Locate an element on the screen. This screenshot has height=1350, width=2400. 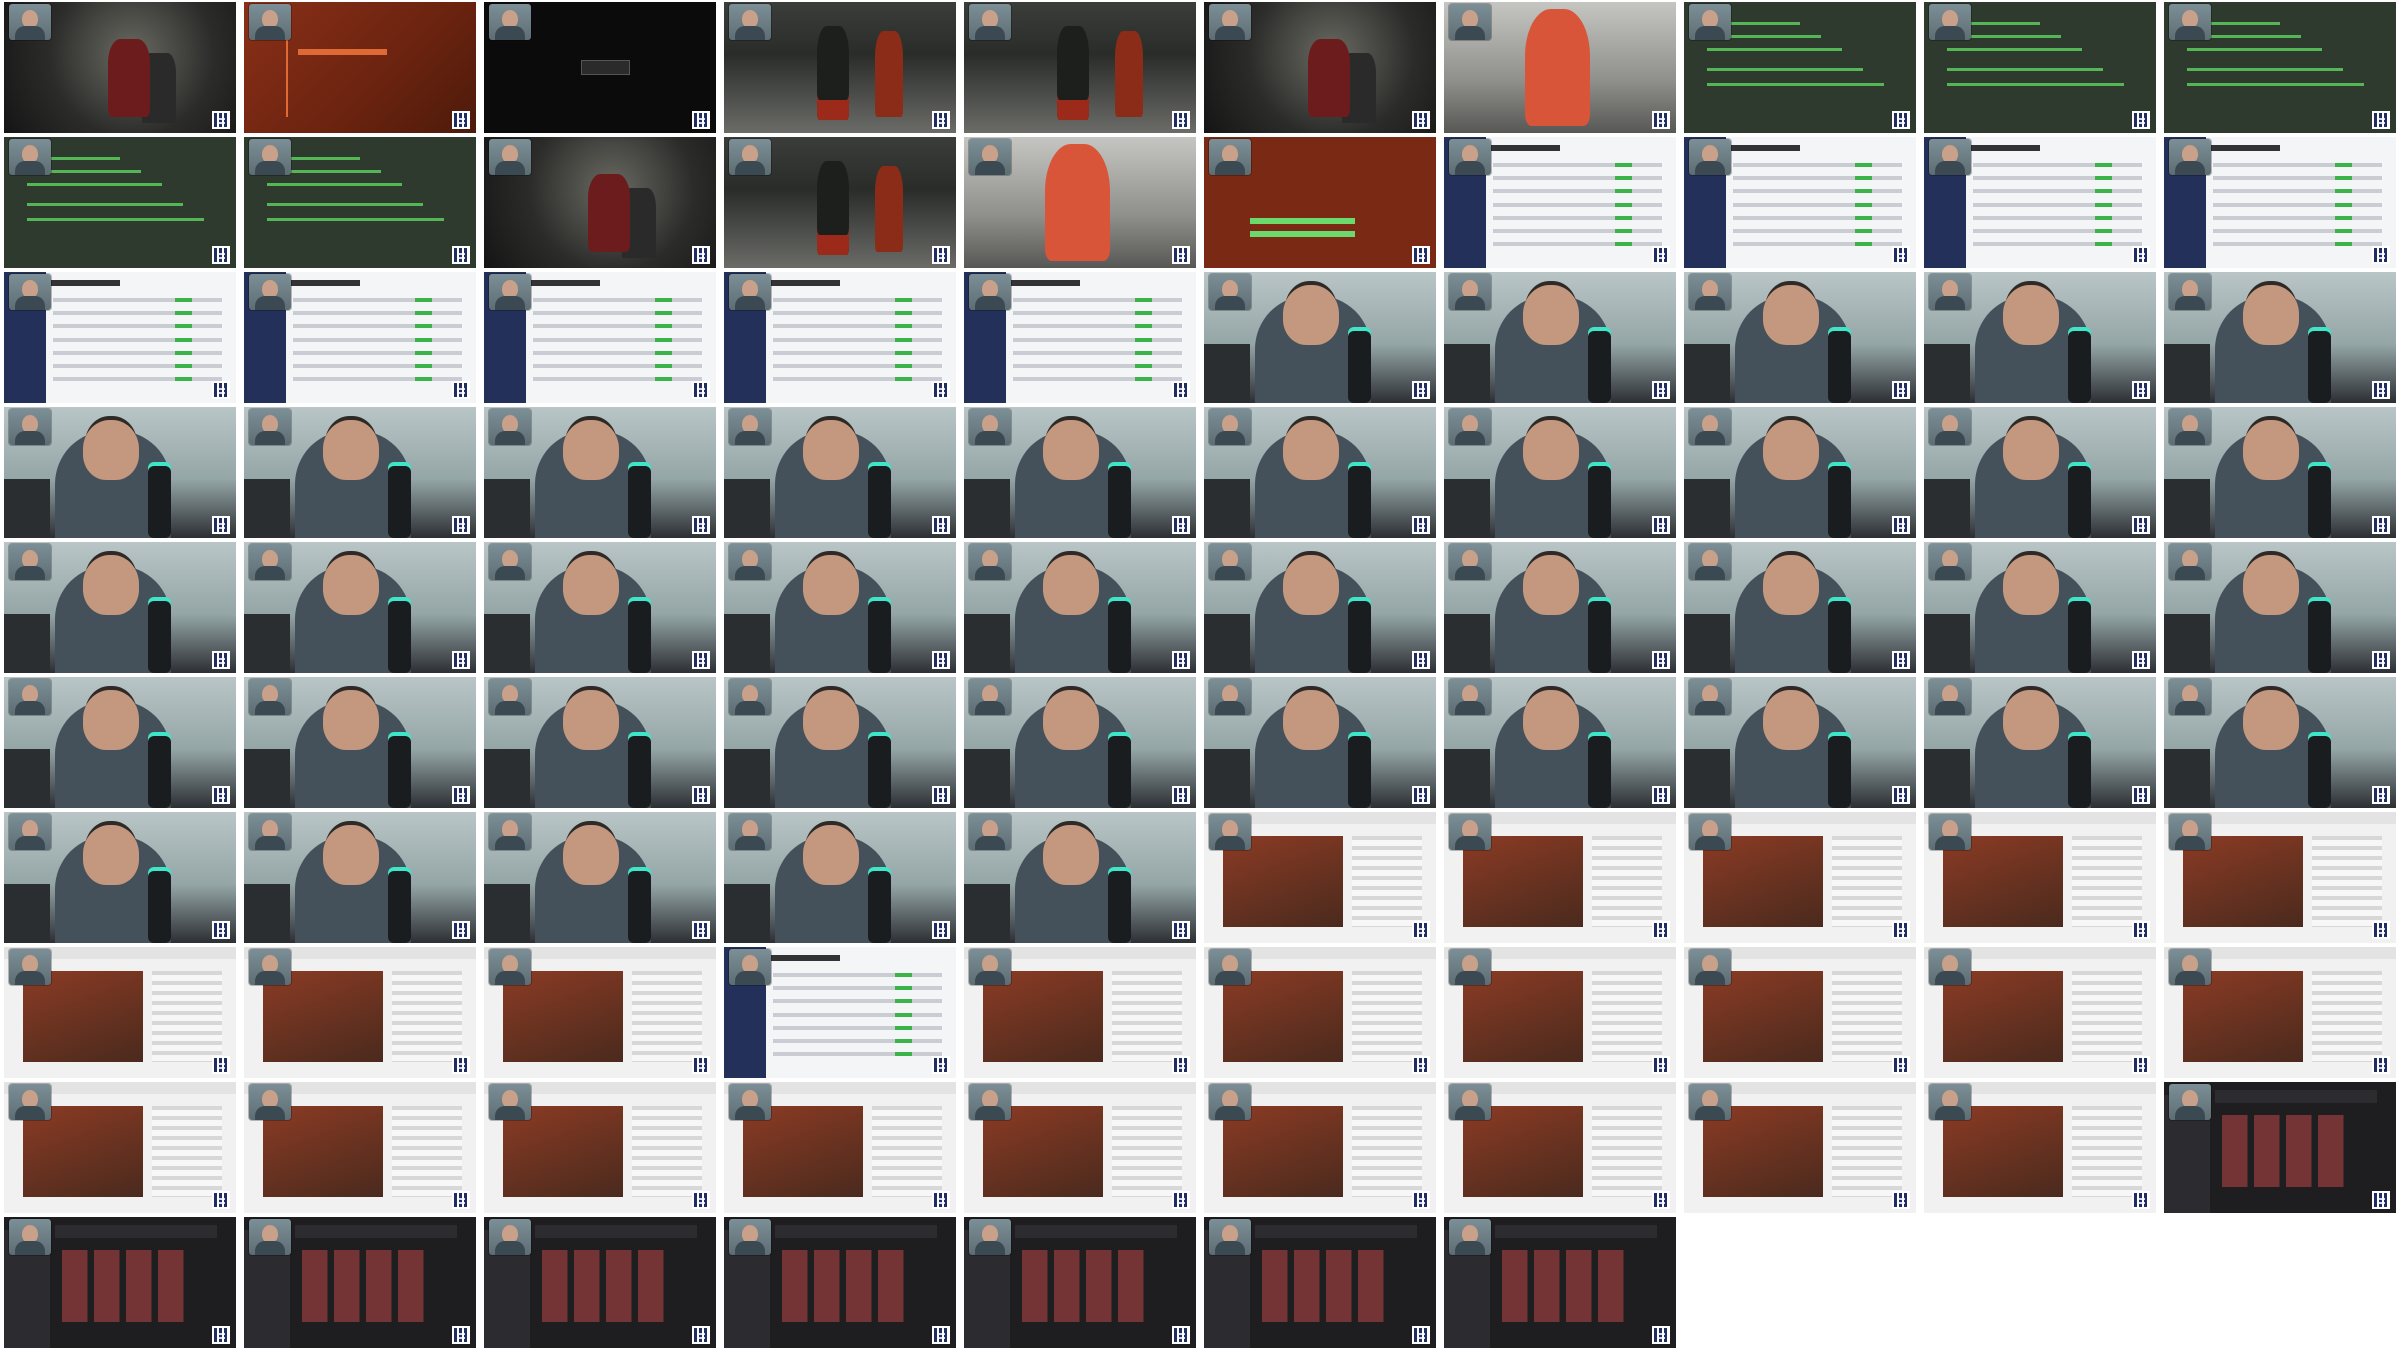
message-row is located at coordinates (2057, 217).